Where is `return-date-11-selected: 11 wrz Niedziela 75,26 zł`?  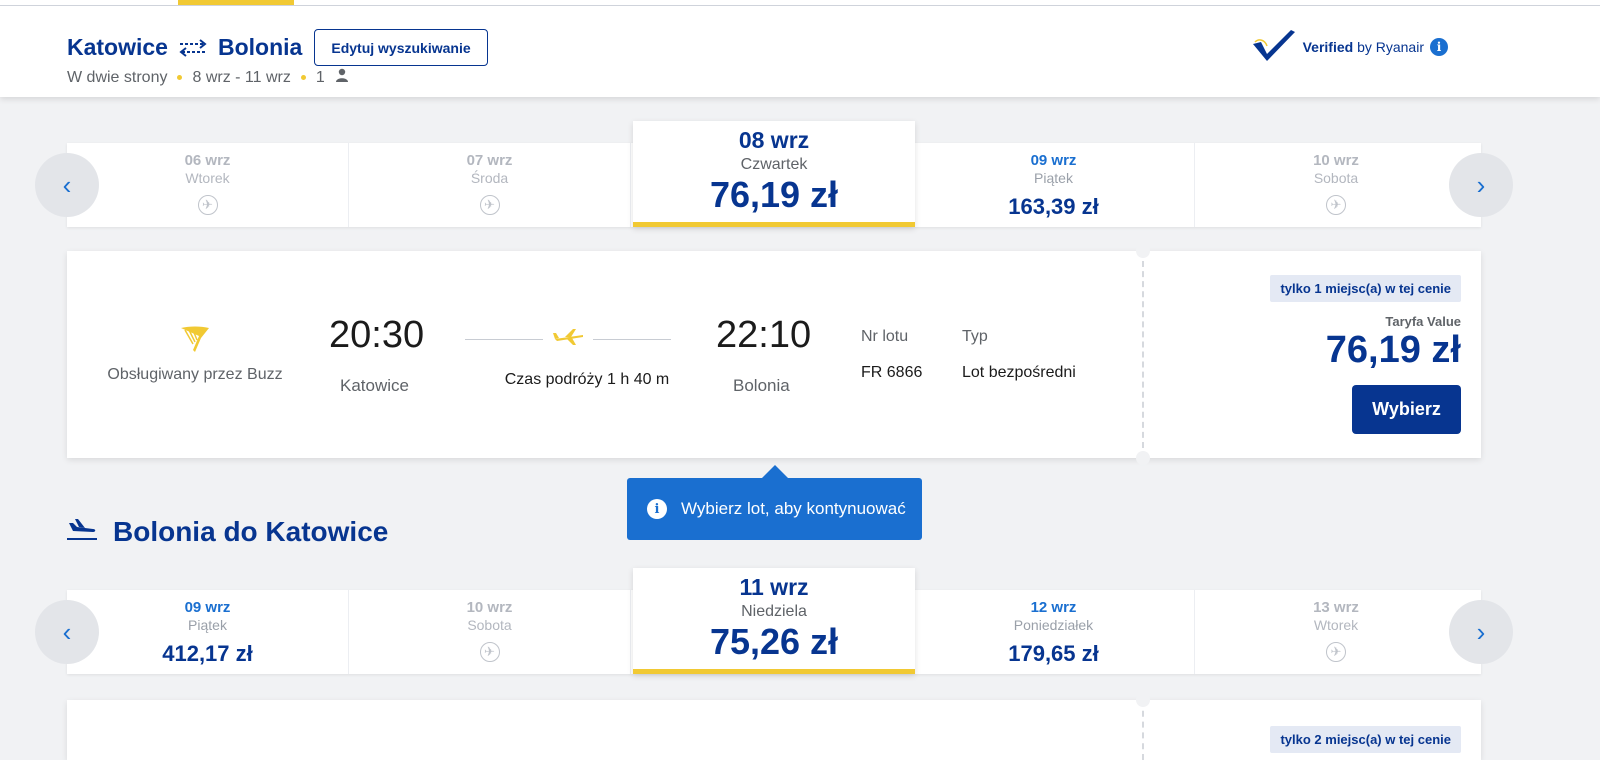
return-date-11-selected: 11 wrz Niedziela 75,26 zł is located at coordinates (774, 621).